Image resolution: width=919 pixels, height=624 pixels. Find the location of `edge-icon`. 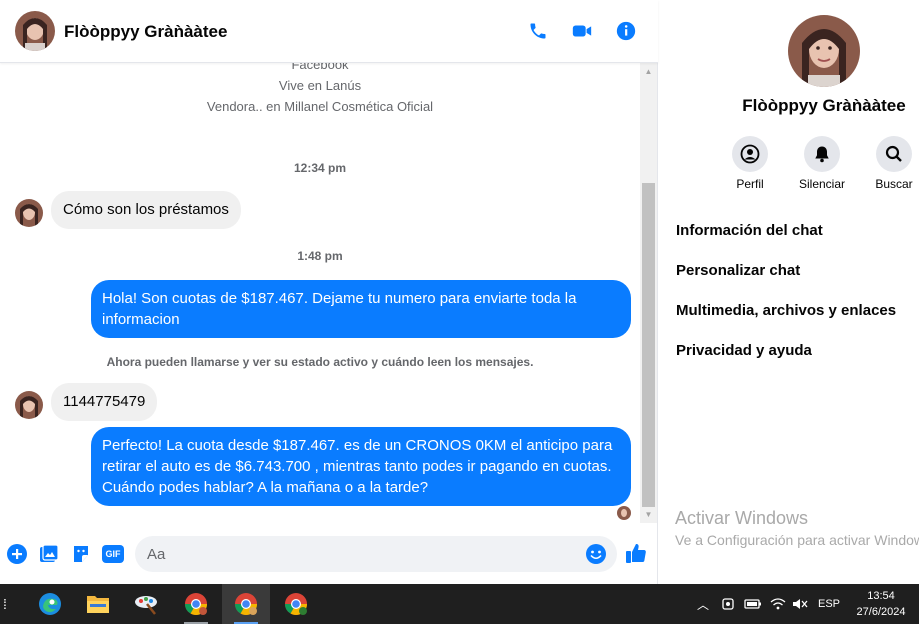

edge-icon is located at coordinates (50, 604).